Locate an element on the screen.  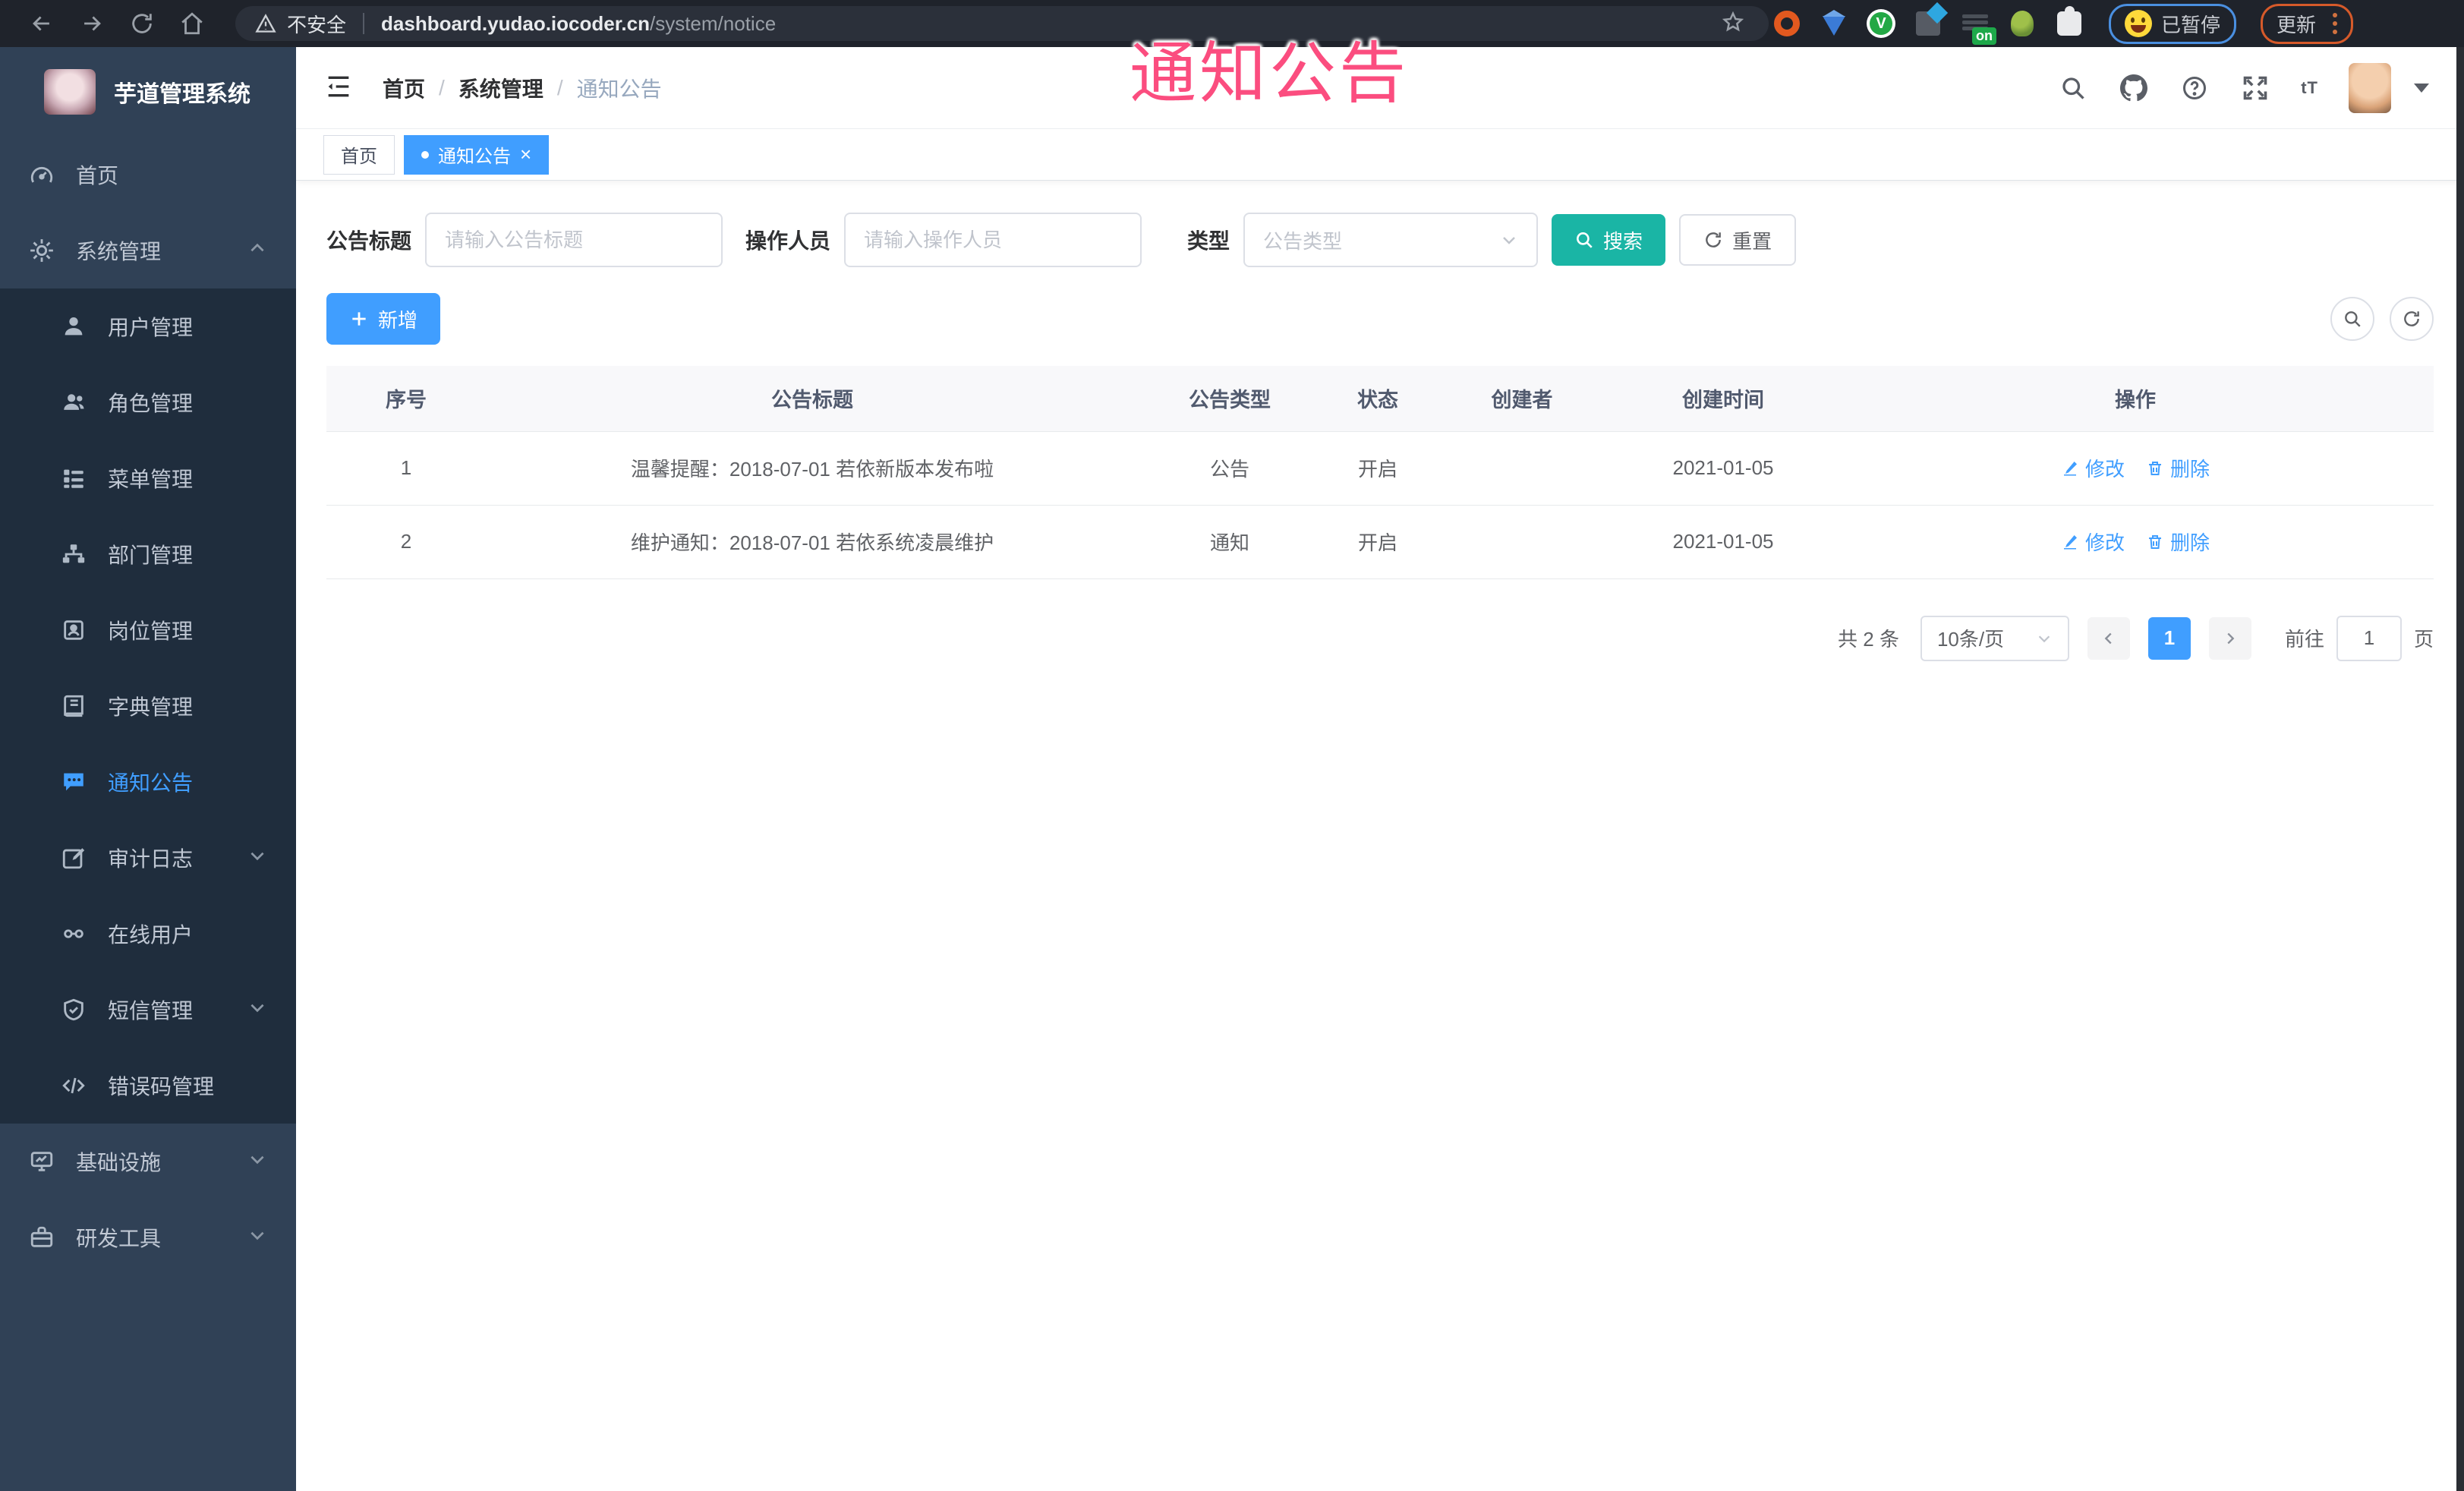
sidebar-item-error-codes: 错误码管理 is located at coordinates (148, 1086).